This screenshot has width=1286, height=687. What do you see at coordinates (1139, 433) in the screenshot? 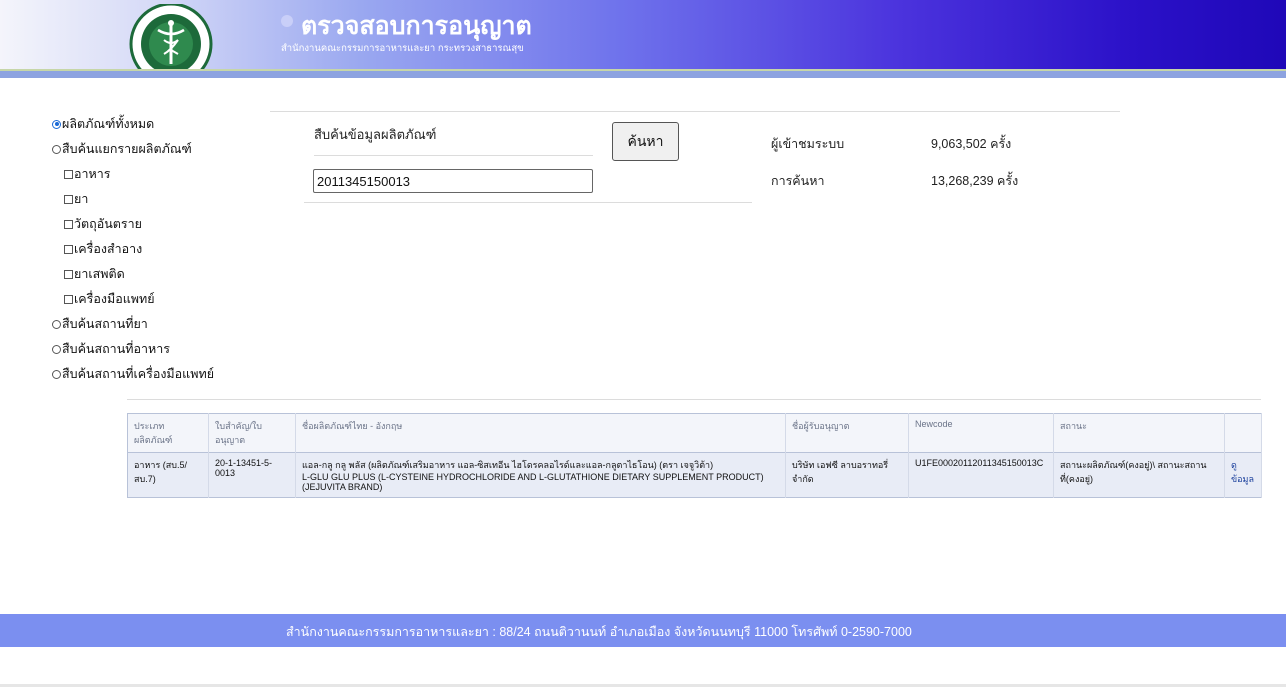
I see `column-header: สถานะ` at bounding box center [1139, 433].